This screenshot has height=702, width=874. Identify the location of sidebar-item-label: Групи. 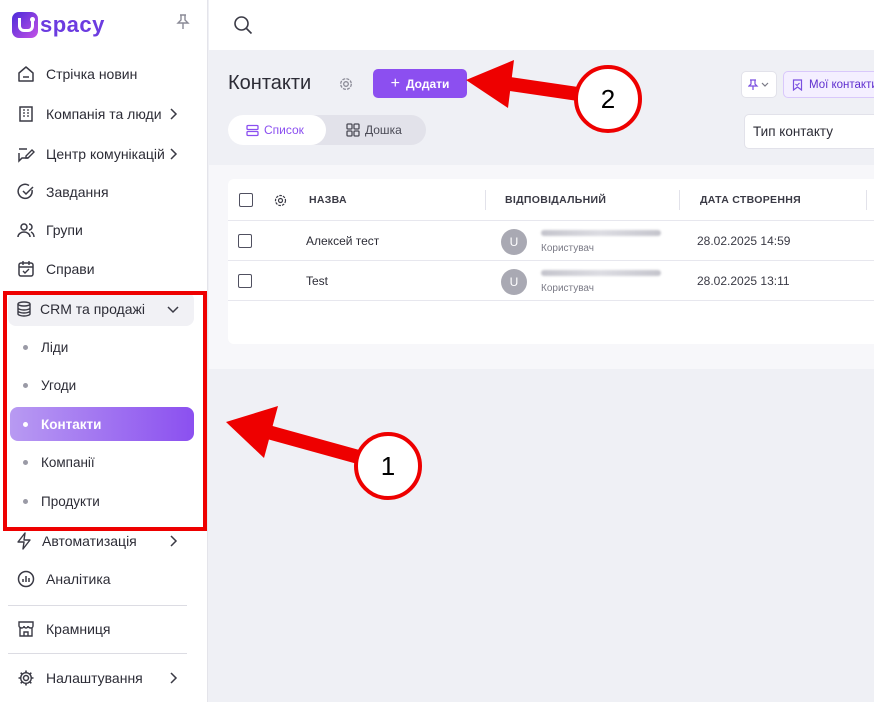
(64, 230).